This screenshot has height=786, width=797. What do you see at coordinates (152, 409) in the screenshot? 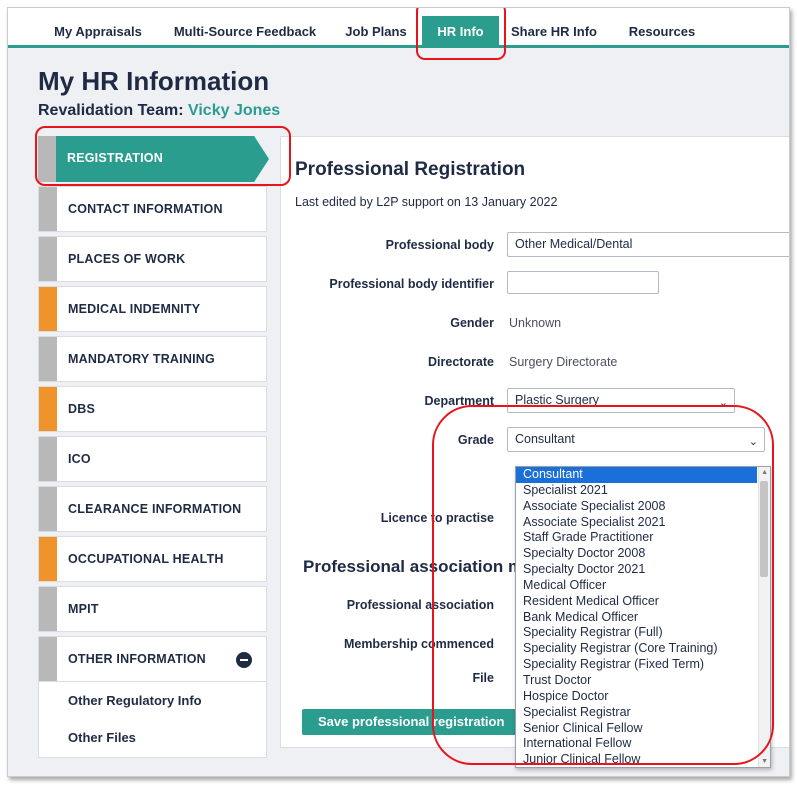
I see `sidebar-item-dbs: DBS` at bounding box center [152, 409].